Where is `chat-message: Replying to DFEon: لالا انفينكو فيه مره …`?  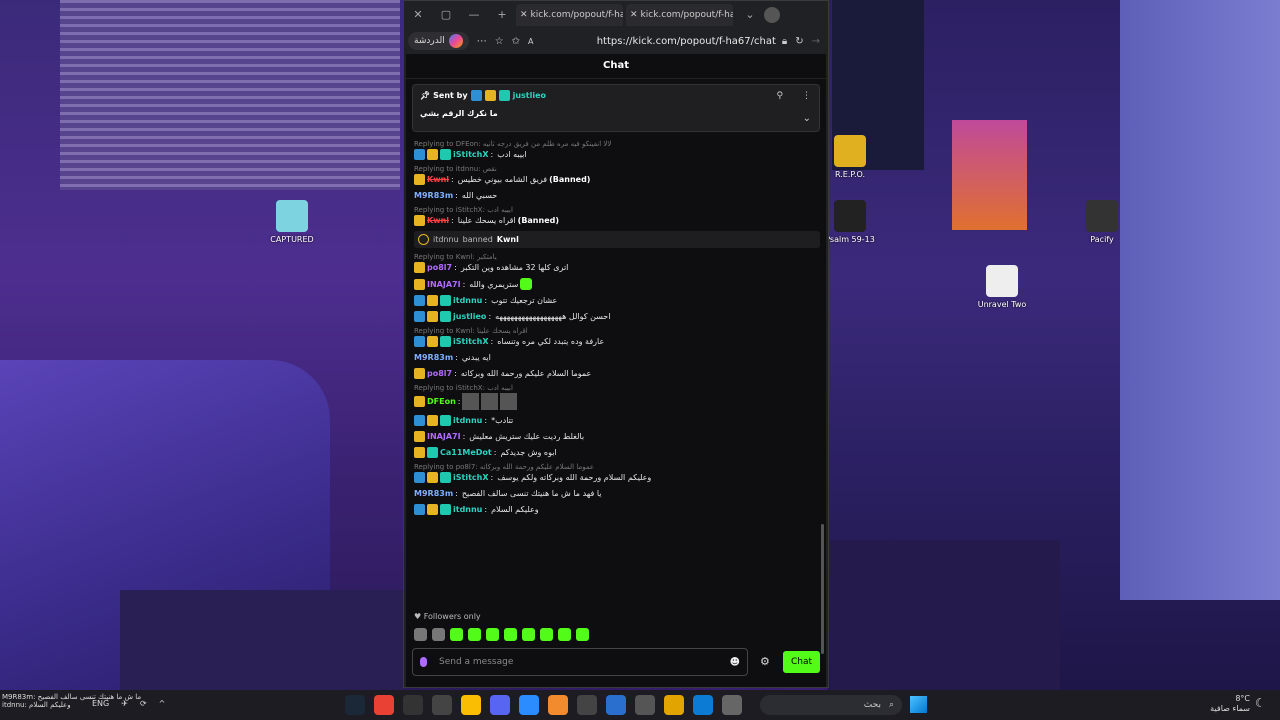 chat-message: Replying to DFEon: لالا انفينكو فيه مره … is located at coordinates (617, 150).